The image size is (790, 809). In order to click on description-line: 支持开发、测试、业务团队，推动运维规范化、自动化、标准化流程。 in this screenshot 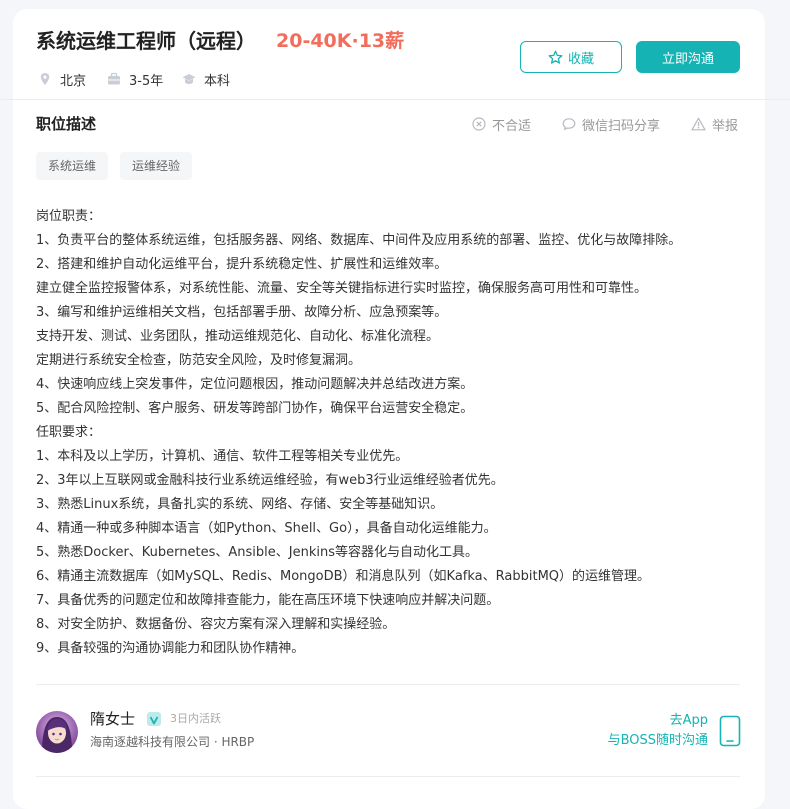, I will do `click(238, 336)`.